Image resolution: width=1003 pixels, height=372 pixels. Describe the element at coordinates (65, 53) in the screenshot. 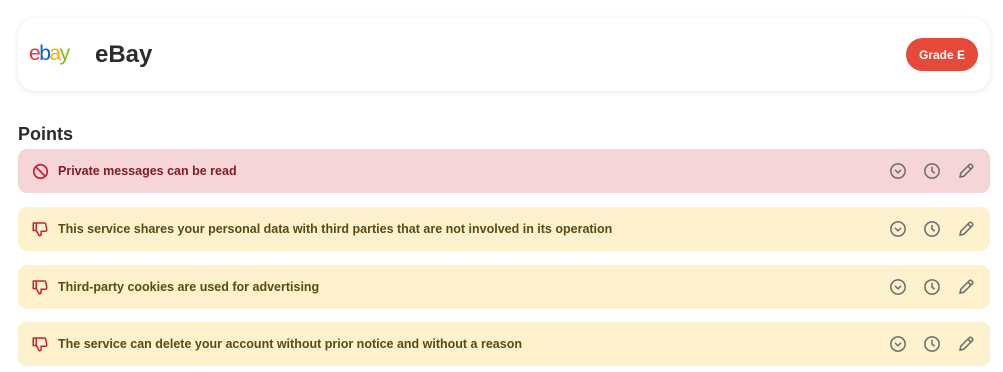

I see `logo-letter-y: y` at that location.